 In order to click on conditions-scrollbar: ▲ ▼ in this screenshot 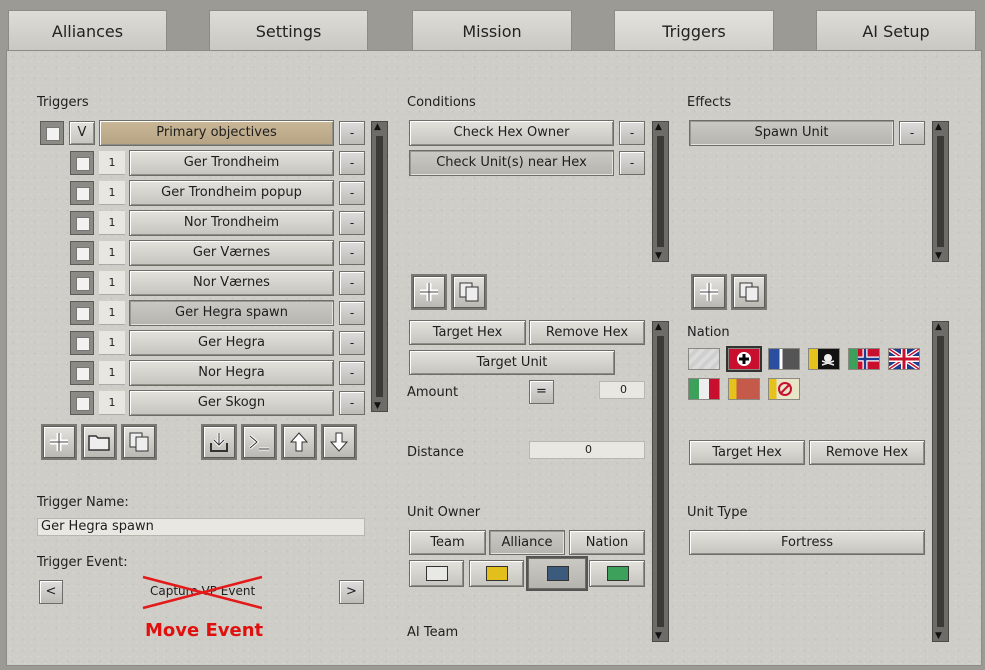, I will do `click(660, 191)`.